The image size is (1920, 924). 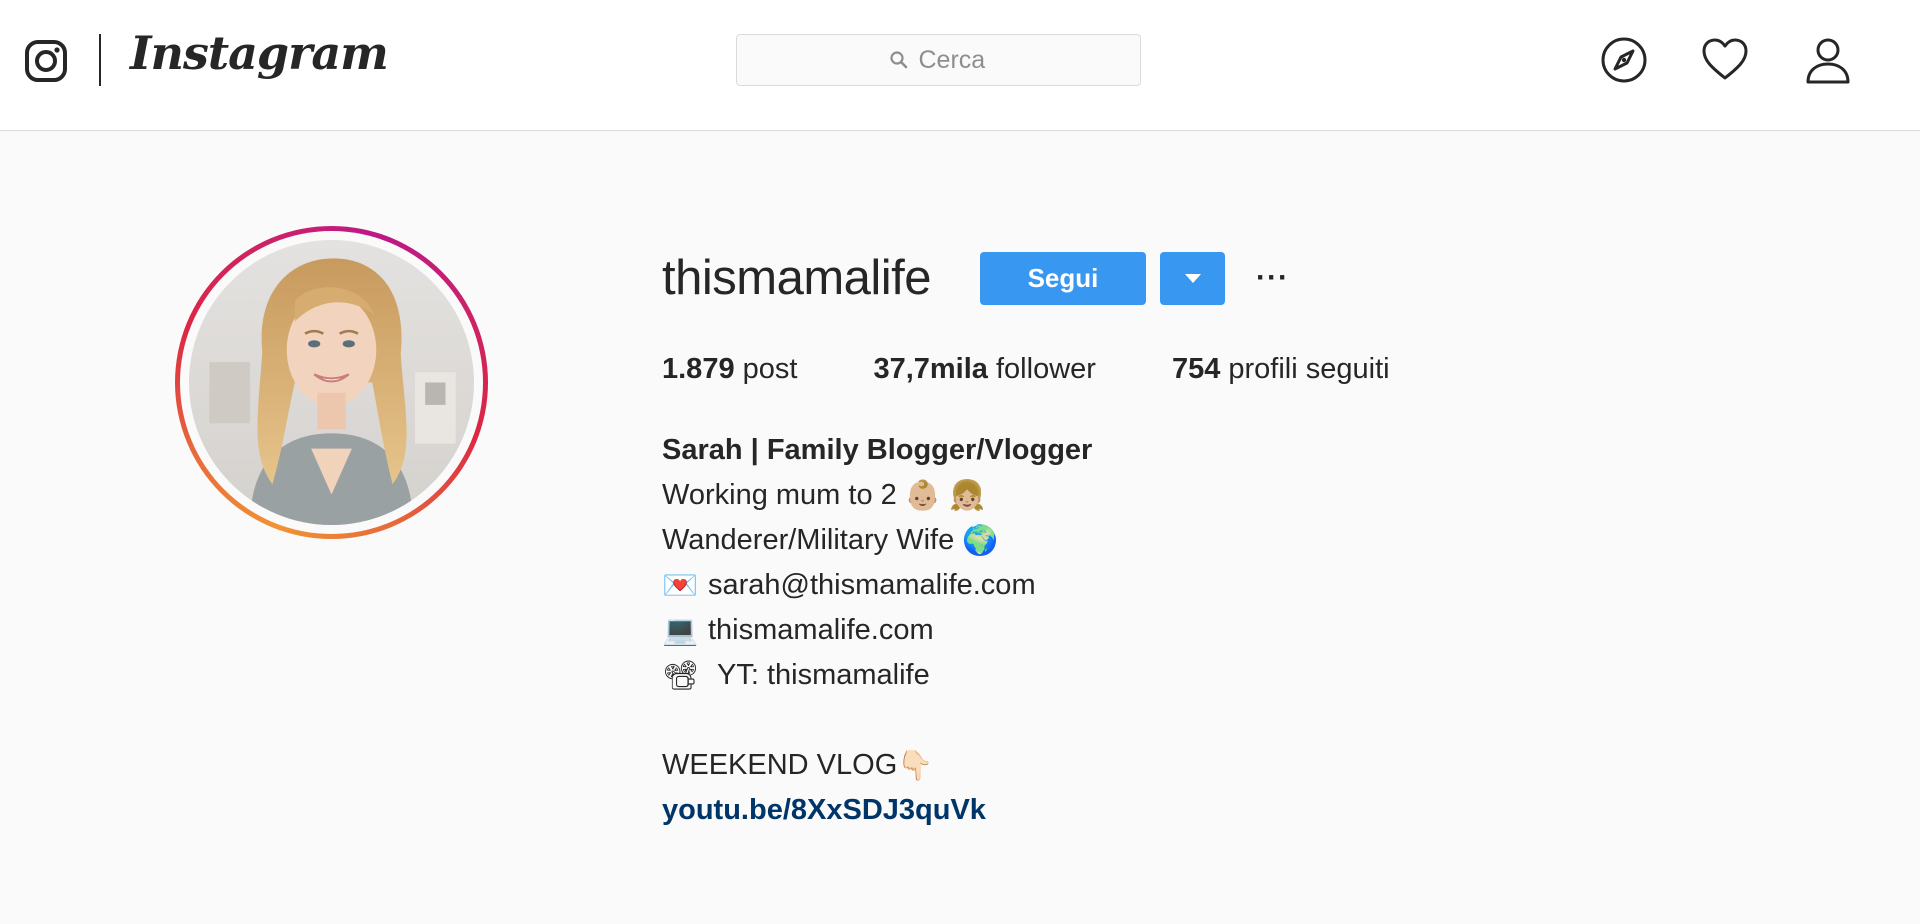 I want to click on posts-count: 1.879 post, so click(x=730, y=369).